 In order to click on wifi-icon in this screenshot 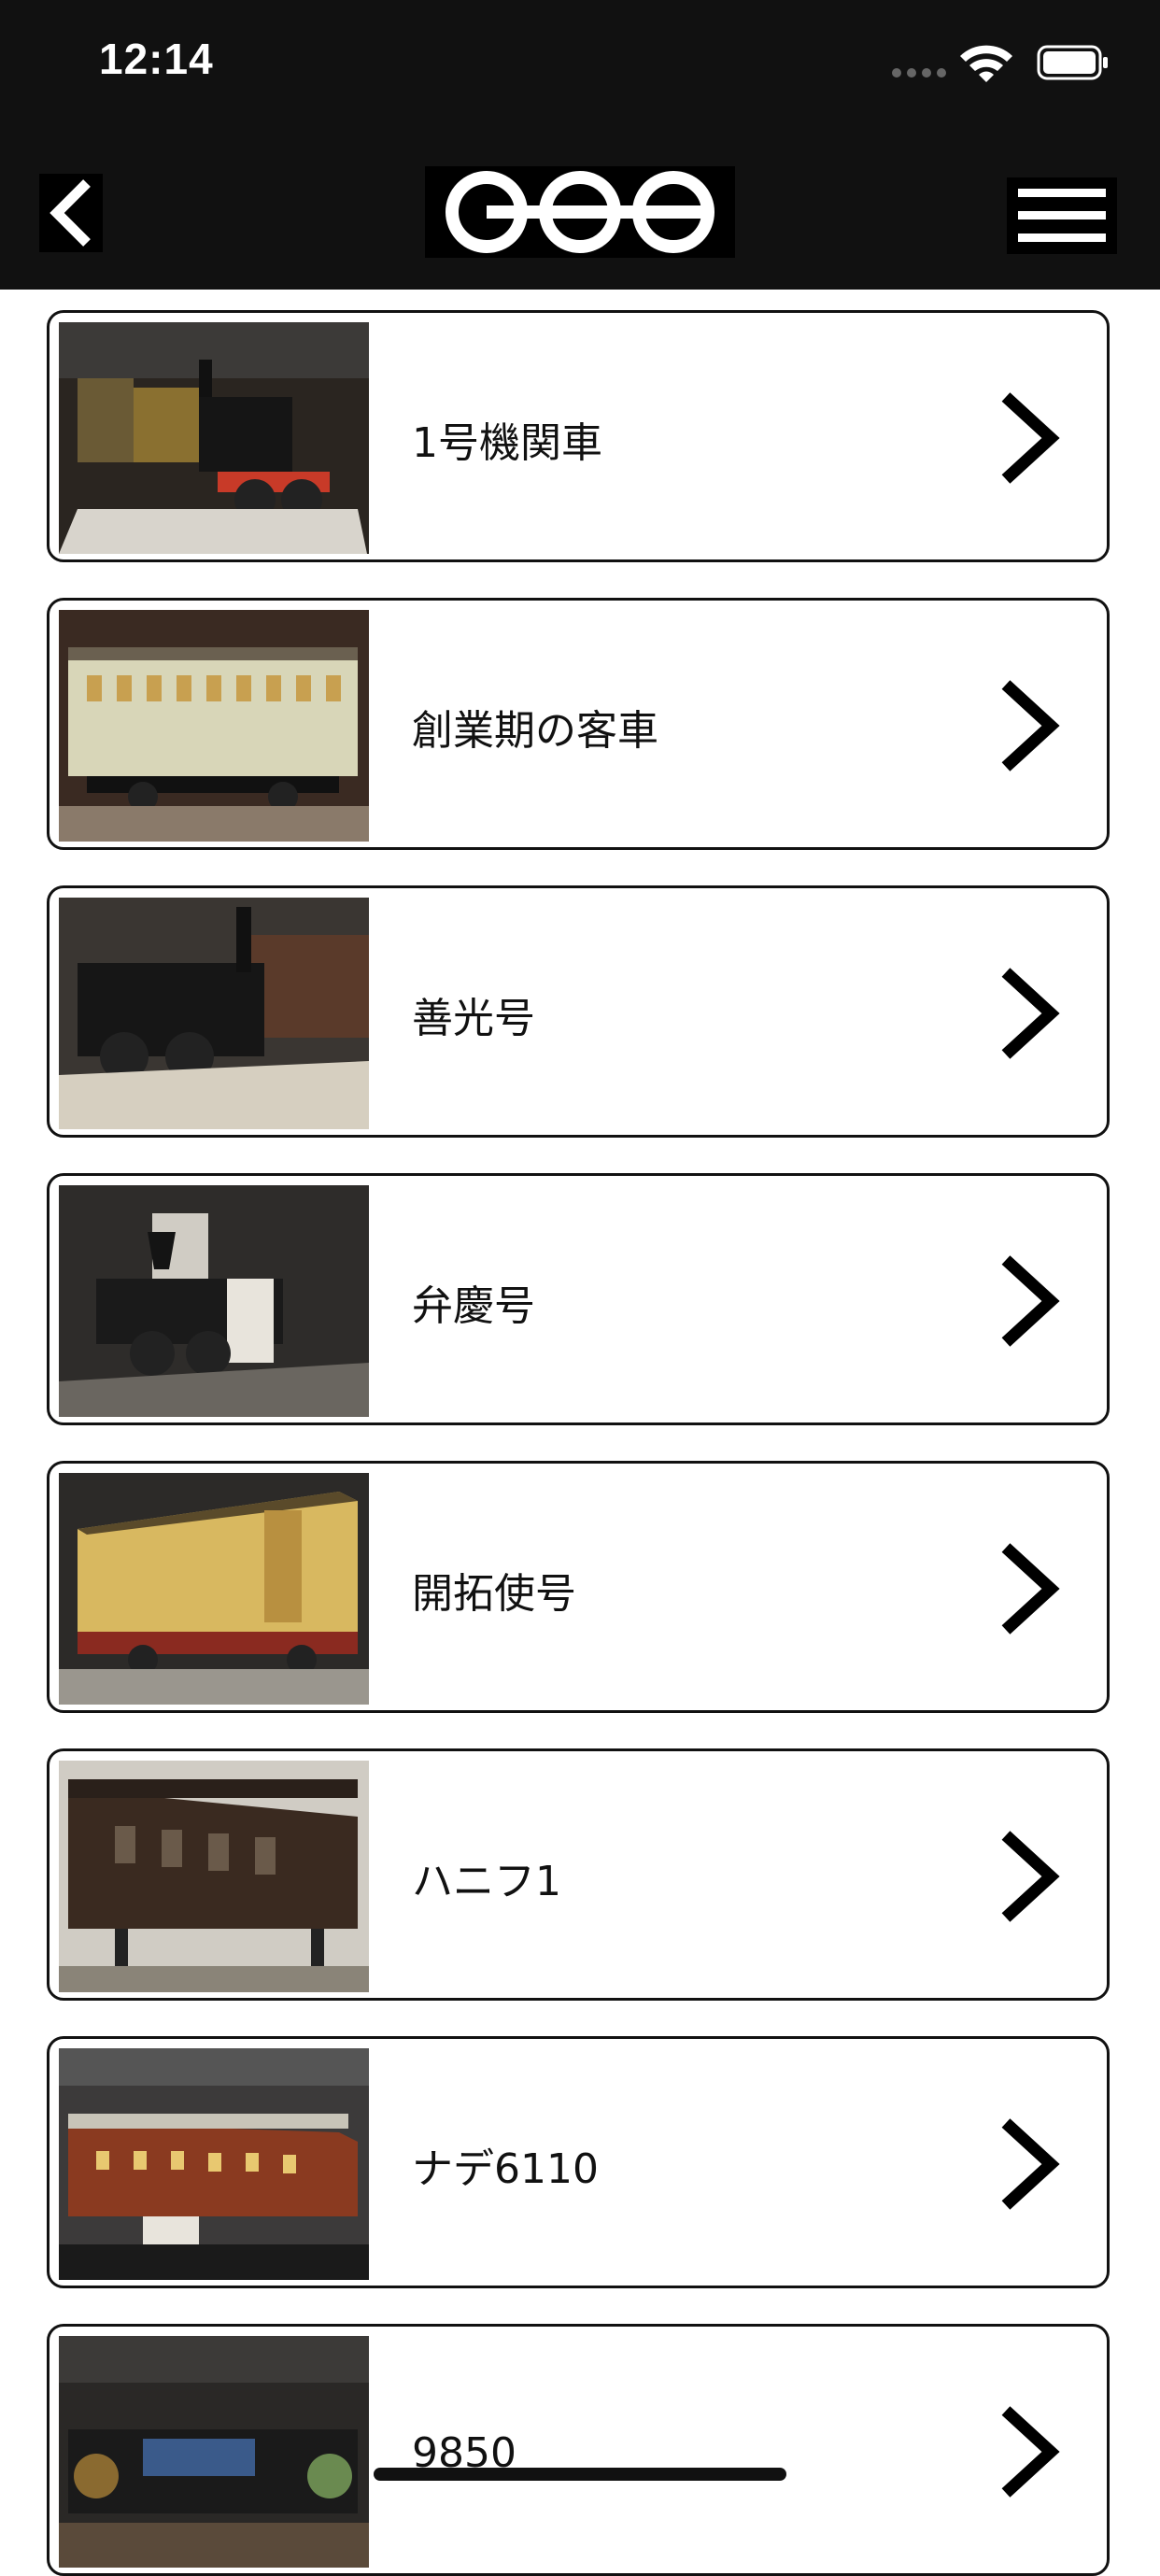, I will do `click(986, 64)`.